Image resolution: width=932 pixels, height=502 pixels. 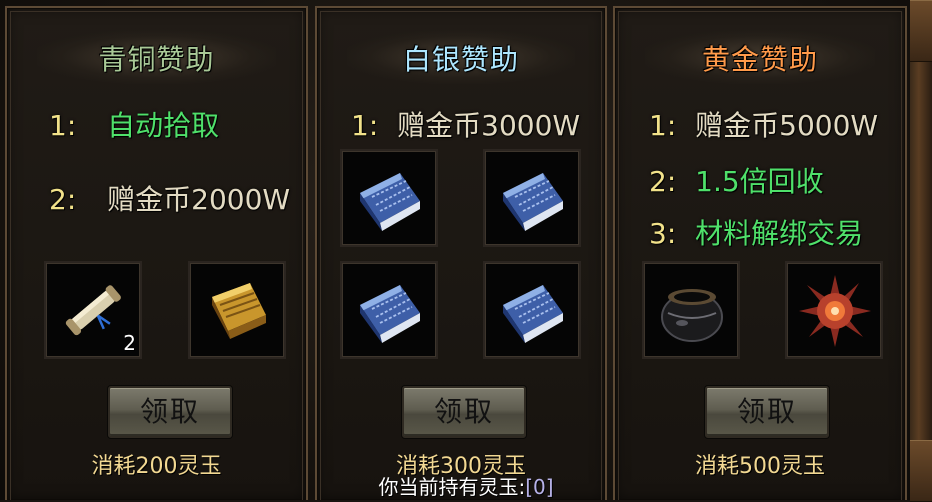 What do you see at coordinates (759, 59) in the screenshot?
I see `panel-title: 黄金赞助` at bounding box center [759, 59].